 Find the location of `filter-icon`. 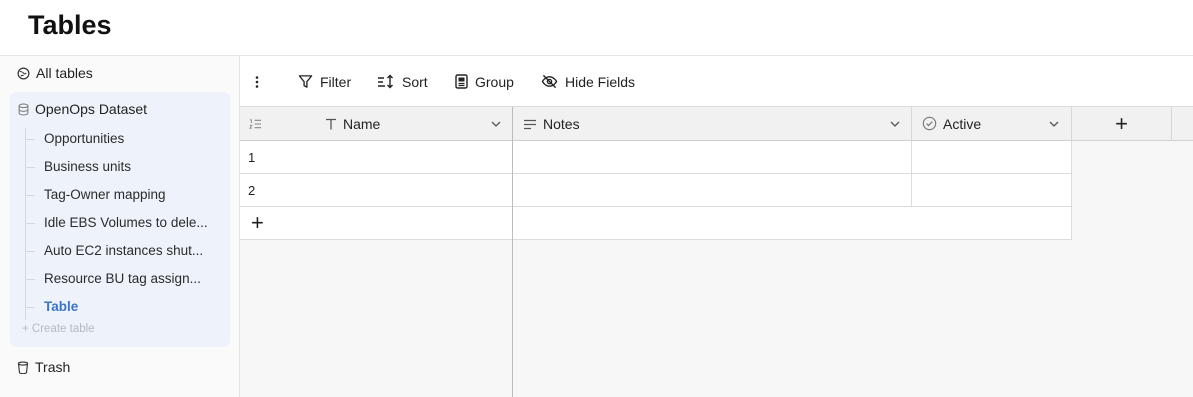

filter-icon is located at coordinates (305, 81).